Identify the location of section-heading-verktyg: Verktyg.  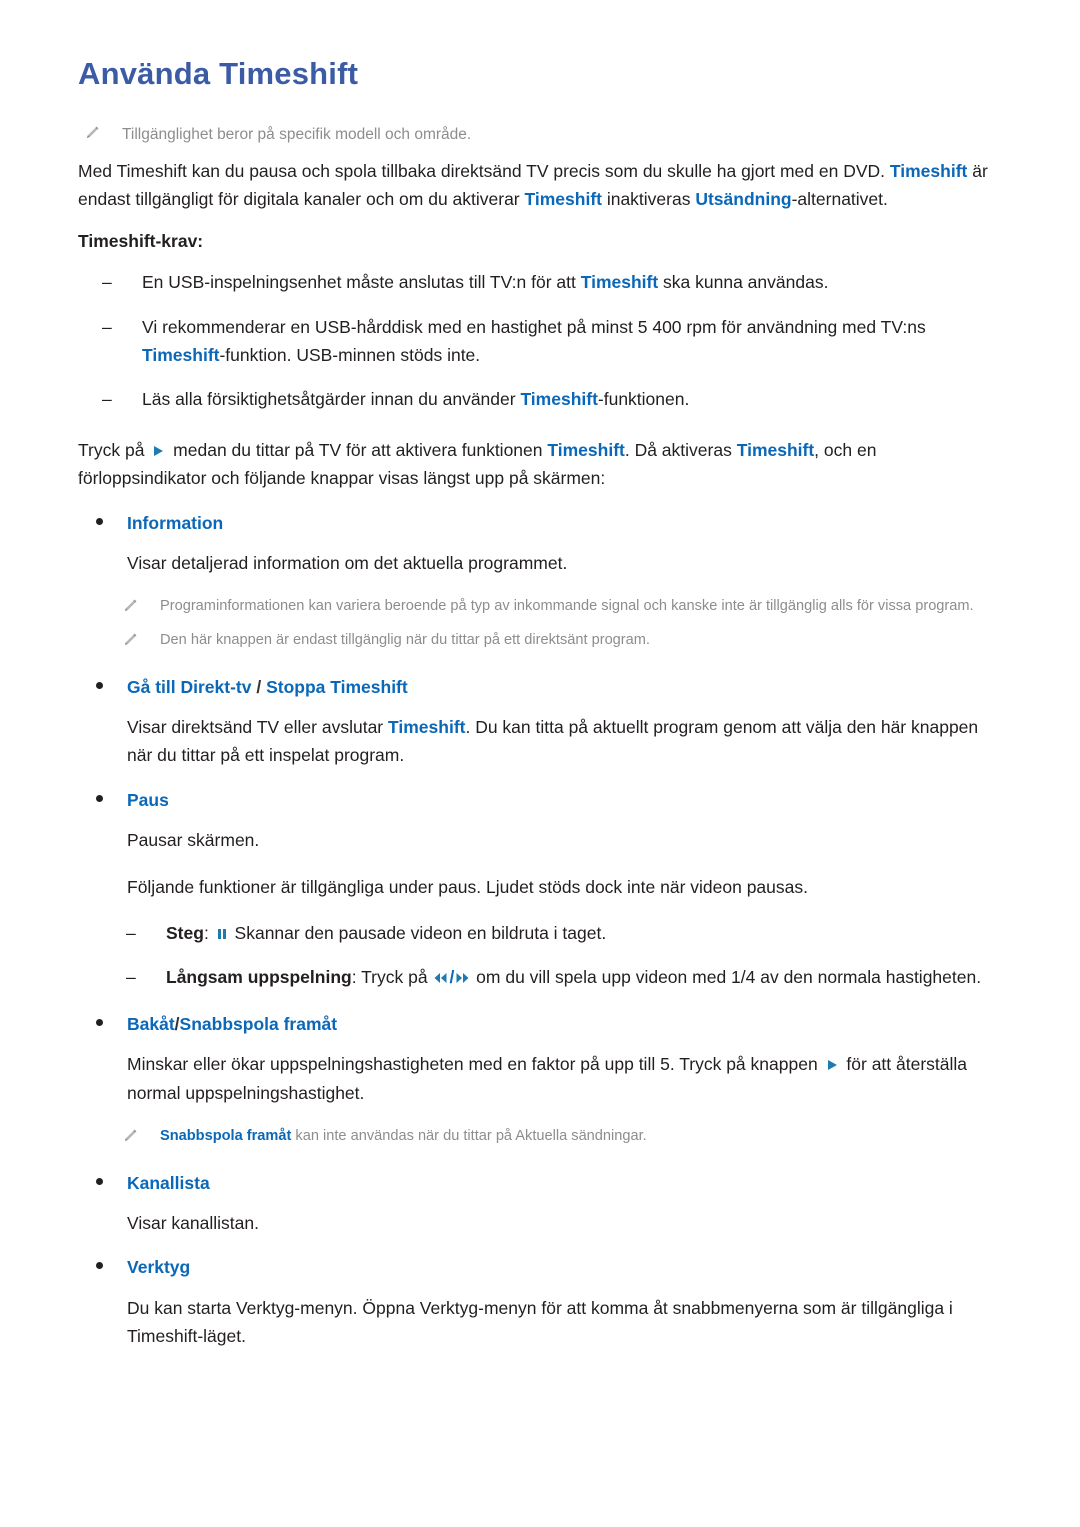
(543, 1267).